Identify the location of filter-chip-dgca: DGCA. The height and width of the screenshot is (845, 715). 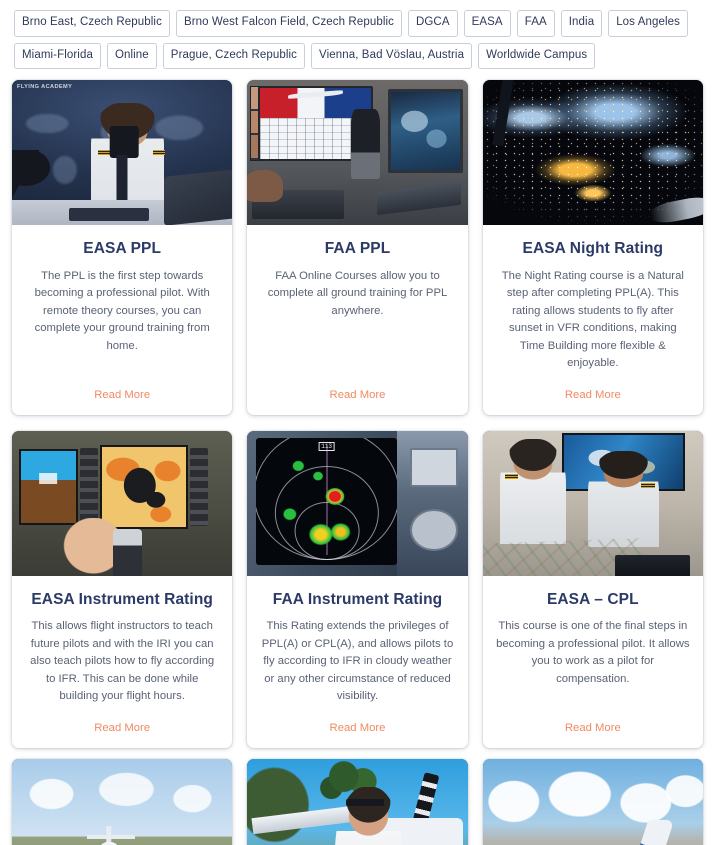
(432, 23).